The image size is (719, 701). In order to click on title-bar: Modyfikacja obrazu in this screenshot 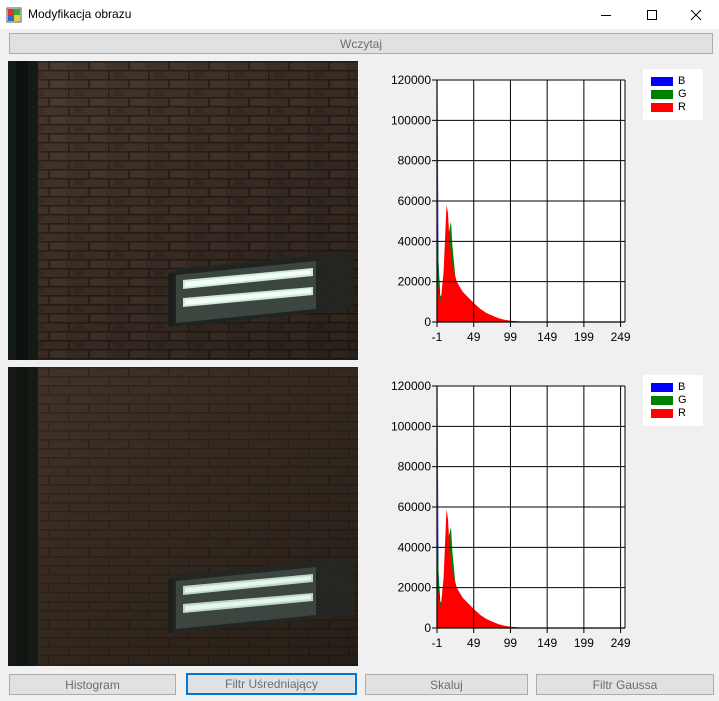, I will do `click(359, 14)`.